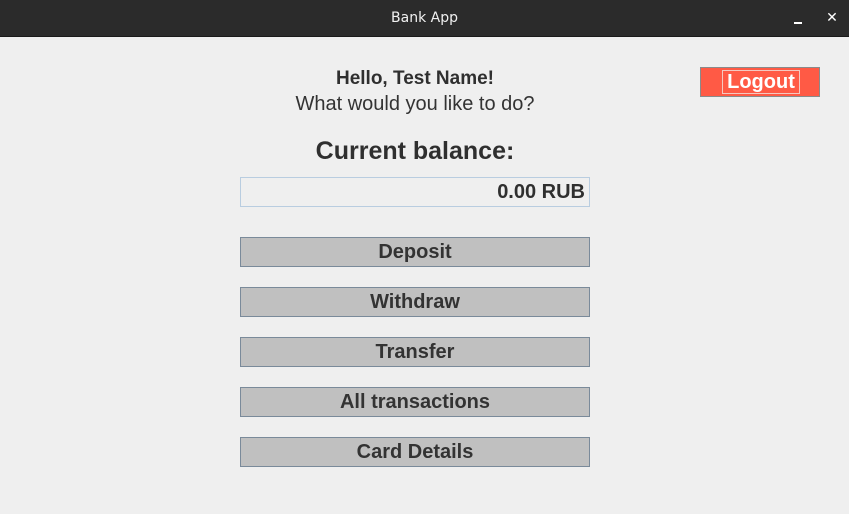  I want to click on logout-button: Logout, so click(760, 82).